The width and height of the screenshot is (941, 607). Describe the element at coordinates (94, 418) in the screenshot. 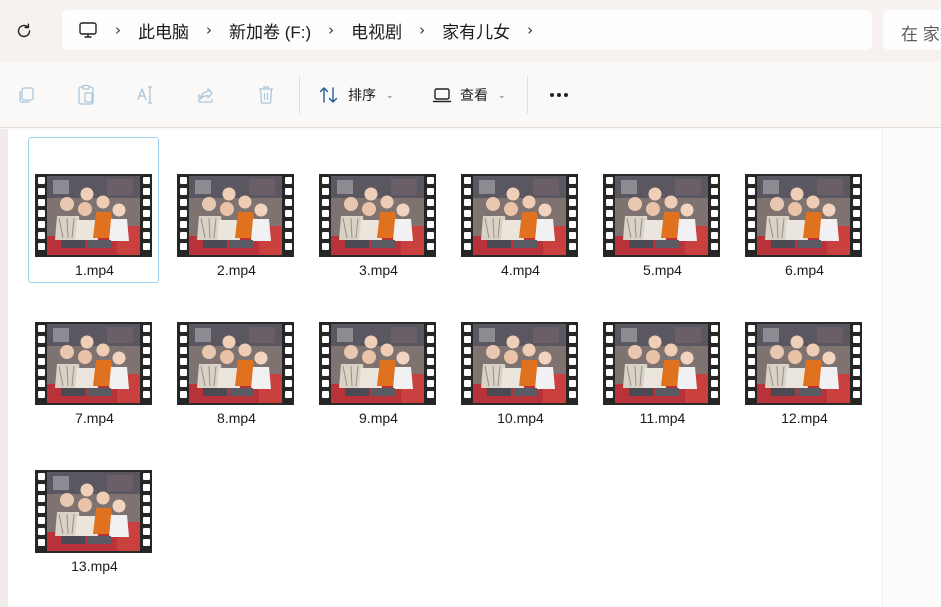

I see `file-name: 7.mp4` at that location.